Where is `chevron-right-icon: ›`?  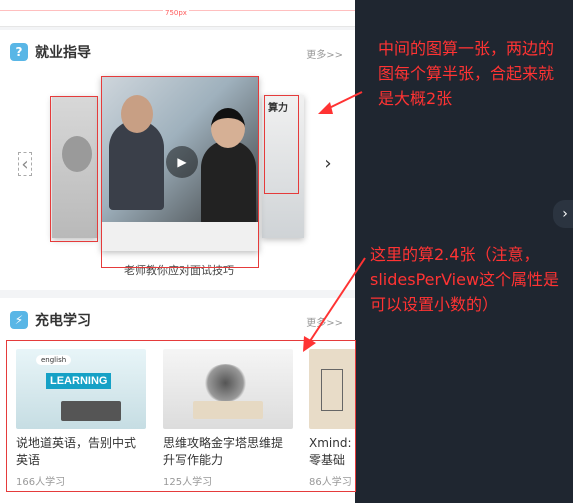
chevron-right-icon: › is located at coordinates (563, 214).